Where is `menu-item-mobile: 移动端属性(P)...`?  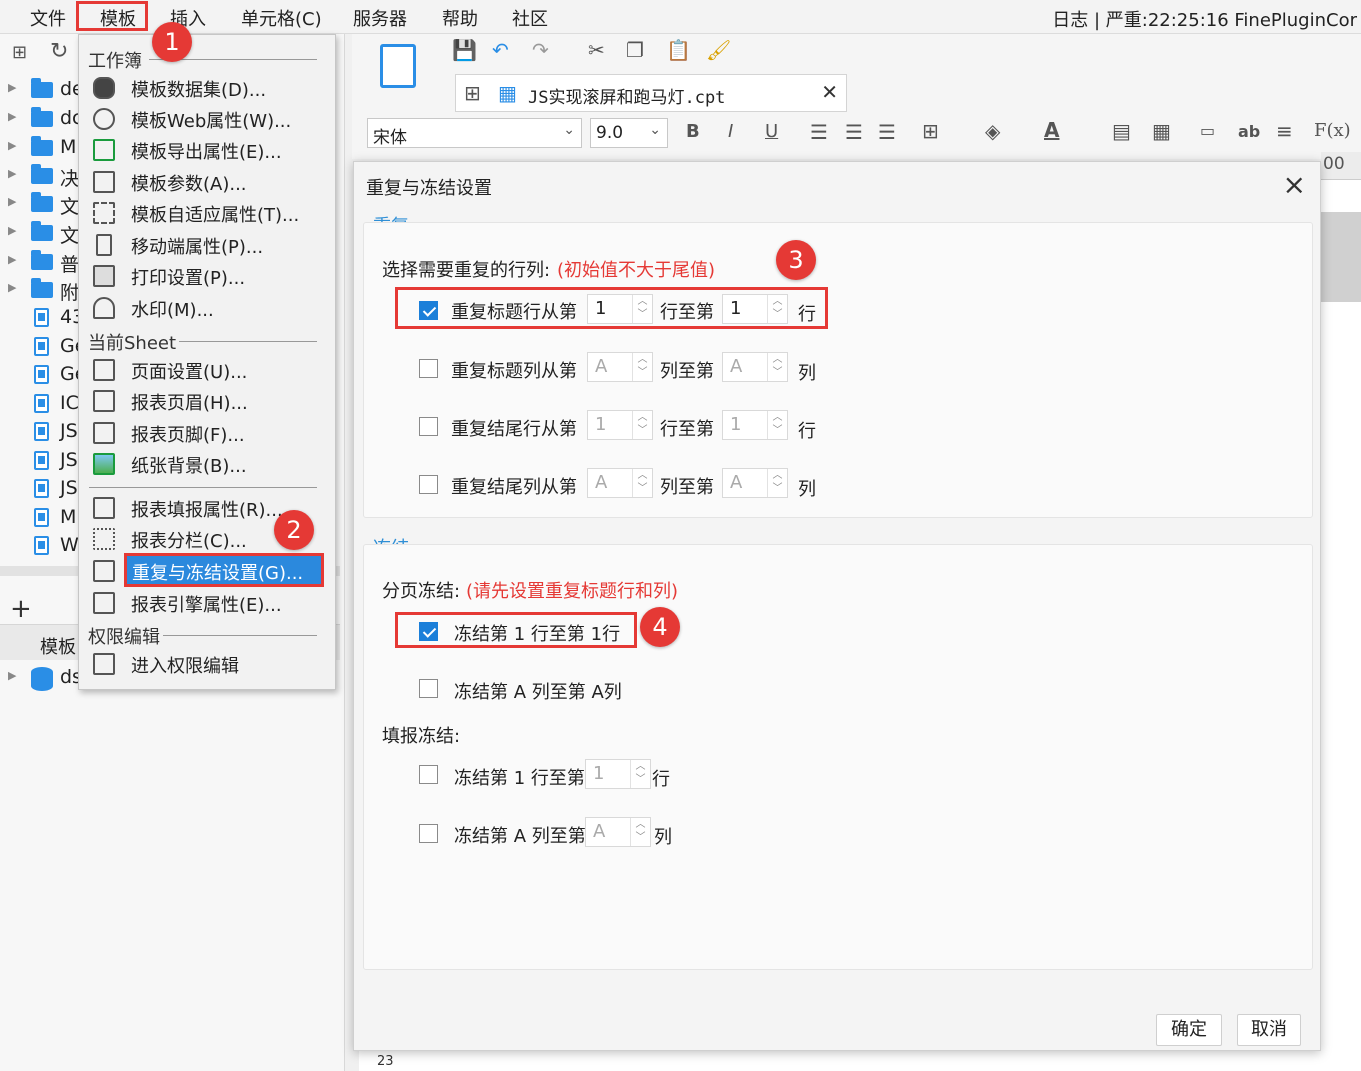
menu-item-mobile: 移动端属性(P)... is located at coordinates (207, 245).